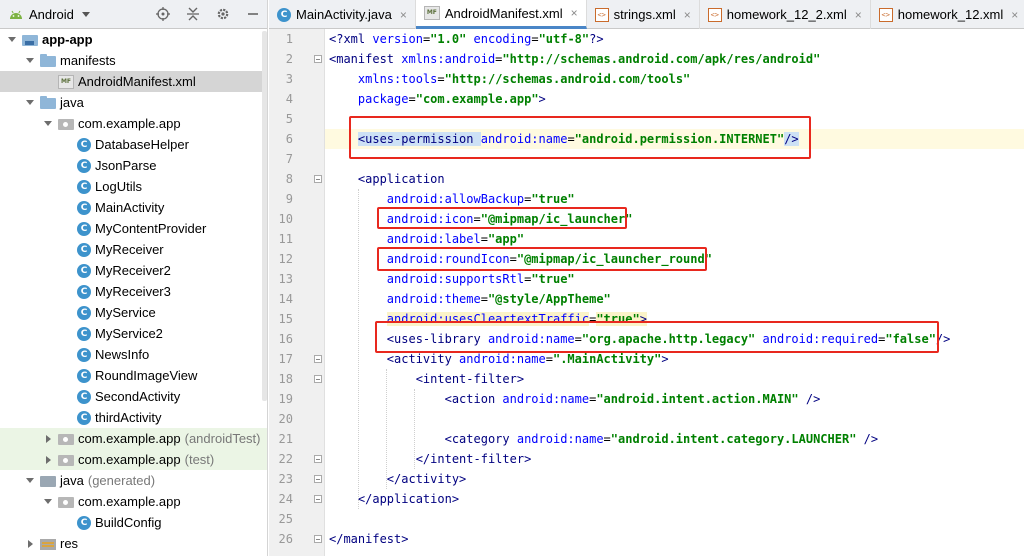  What do you see at coordinates (560, 439) in the screenshot?
I see `code-token: android:name` at bounding box center [560, 439].